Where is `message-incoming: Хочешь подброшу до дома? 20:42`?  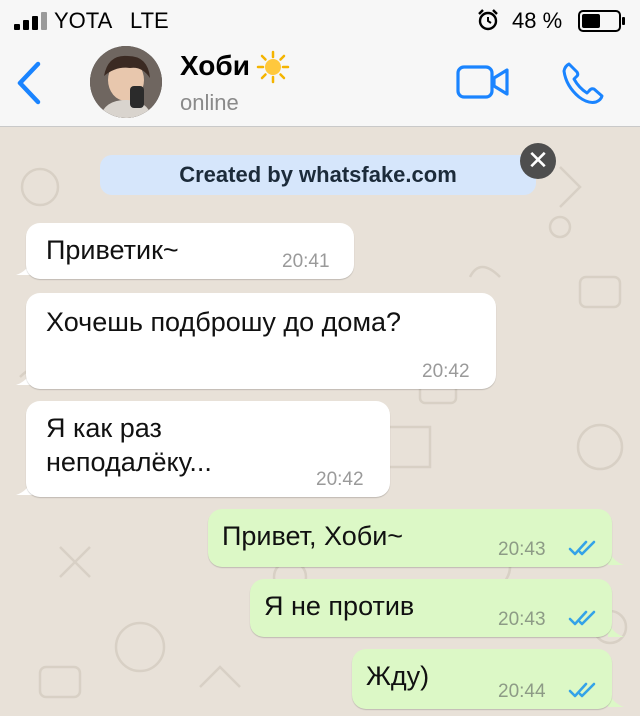 message-incoming: Хочешь подброшу до дома? 20:42 is located at coordinates (261, 341).